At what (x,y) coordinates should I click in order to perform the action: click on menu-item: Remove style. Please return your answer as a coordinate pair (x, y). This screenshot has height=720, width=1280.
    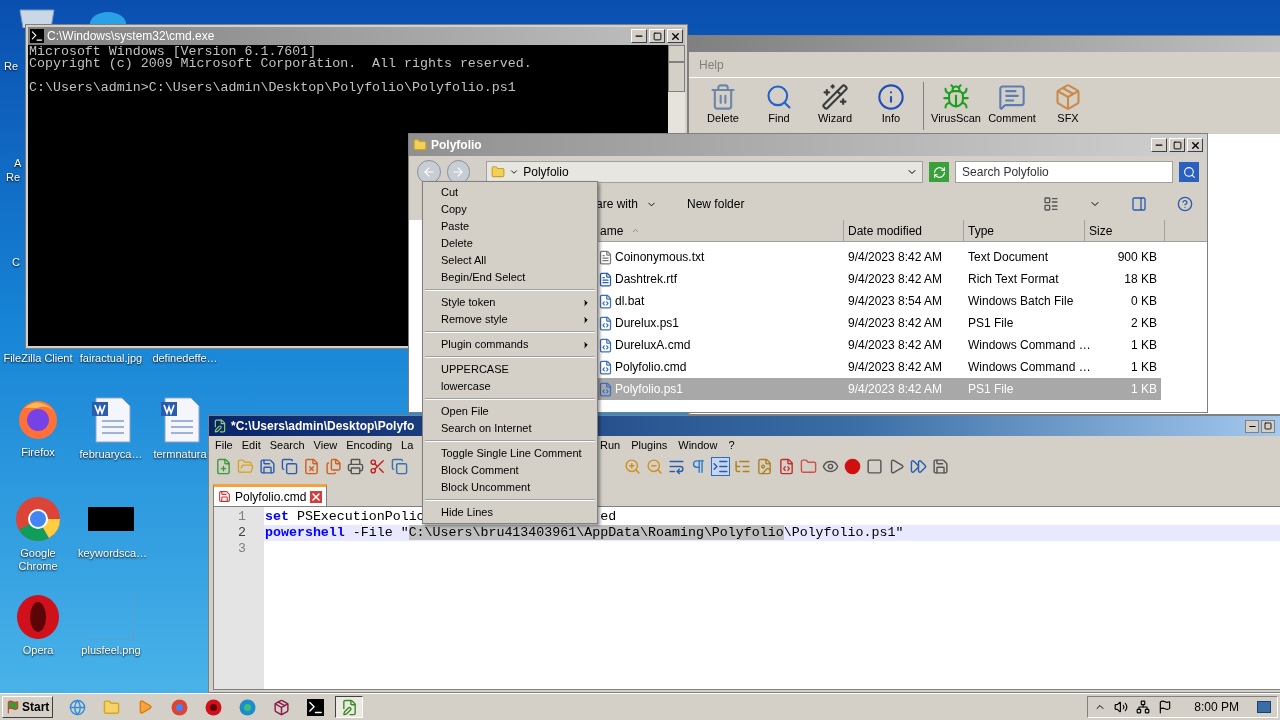
    Looking at the image, I should click on (510, 319).